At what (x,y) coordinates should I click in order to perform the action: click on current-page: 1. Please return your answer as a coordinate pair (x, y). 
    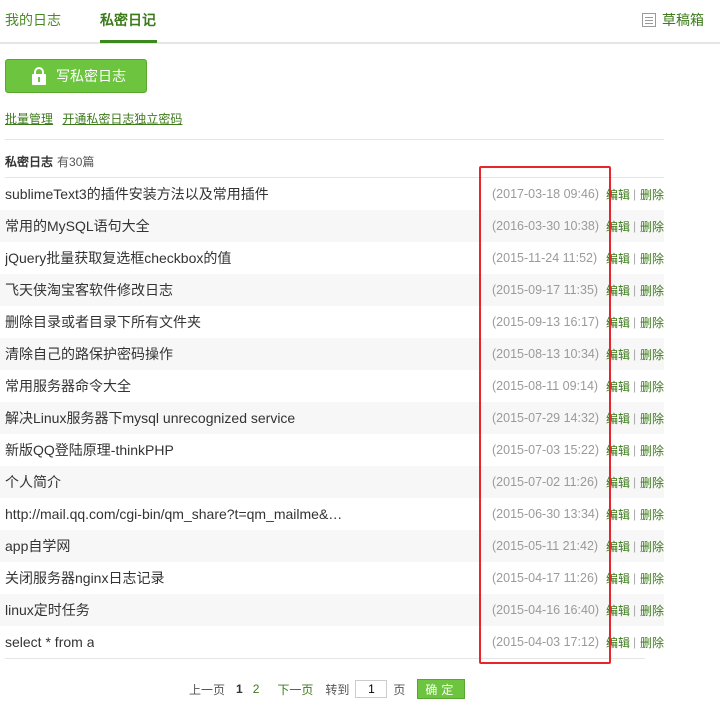
    Looking at the image, I should click on (239, 689).